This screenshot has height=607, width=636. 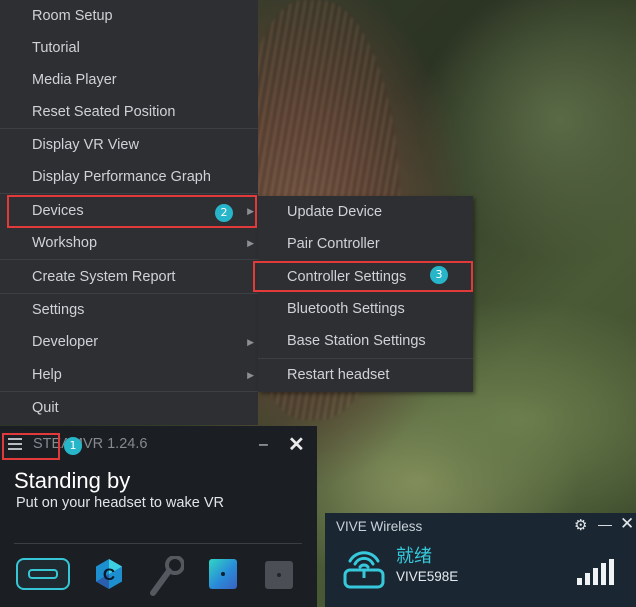 I want to click on menu-item-label: Reset Seated Position, so click(x=104, y=112).